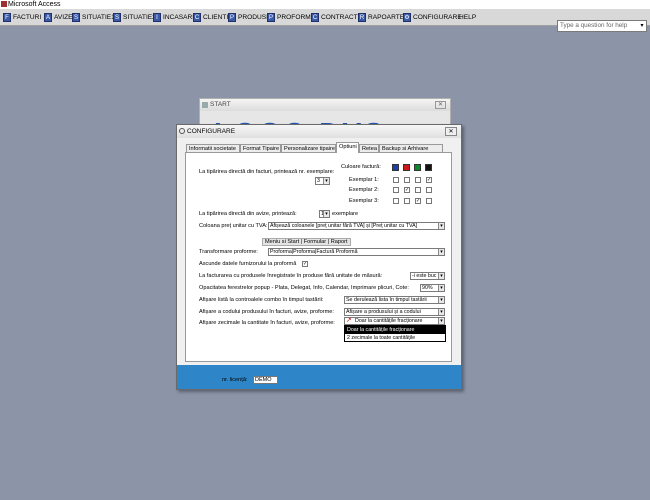  Describe the element at coordinates (248, 264) in the screenshot. I see `hide-supplier-label: Ascunde datele furnizorului la proformă` at that location.